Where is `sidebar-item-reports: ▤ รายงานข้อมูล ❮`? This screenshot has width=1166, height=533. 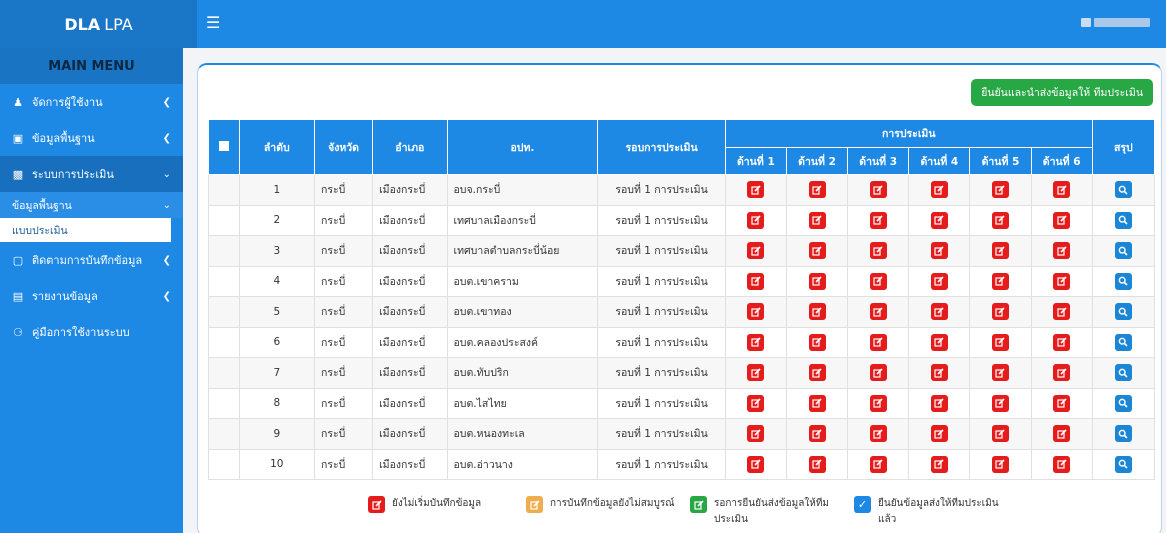 sidebar-item-reports: ▤ รายงานข้อมูล ❮ is located at coordinates (91, 296).